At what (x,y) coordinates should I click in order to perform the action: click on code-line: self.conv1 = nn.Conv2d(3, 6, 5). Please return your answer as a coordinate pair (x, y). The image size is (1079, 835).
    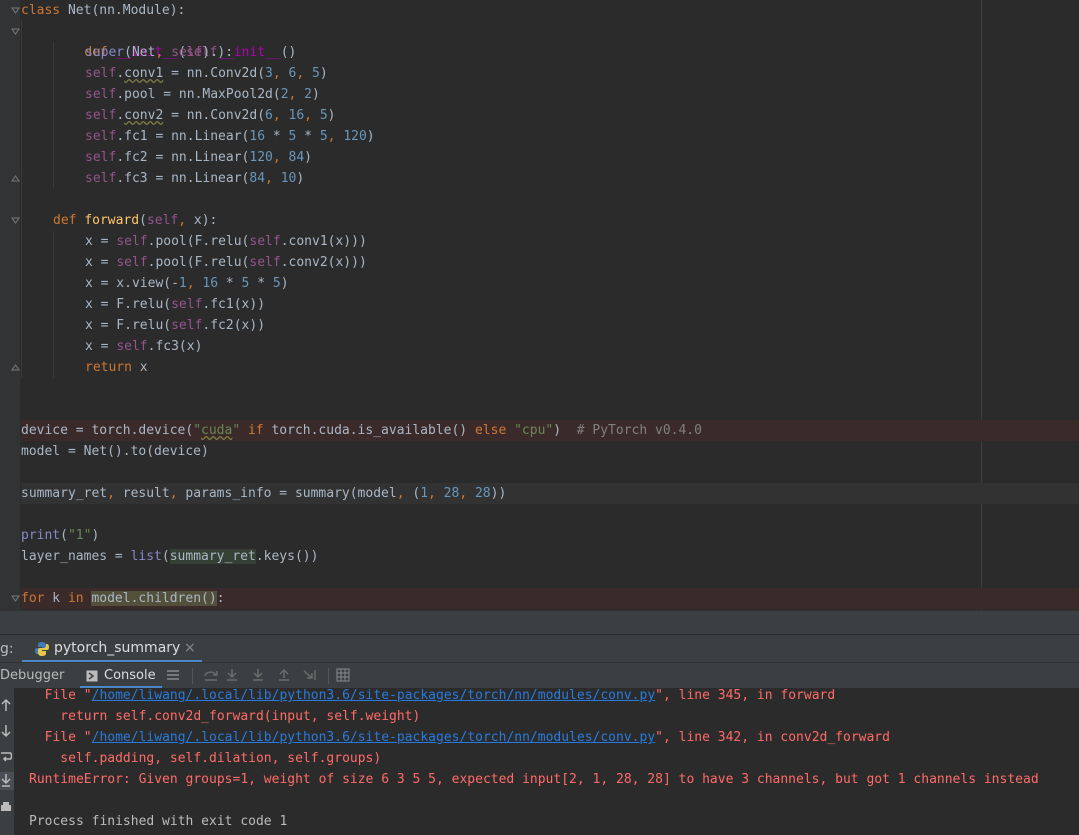
    Looking at the image, I should click on (550, 73).